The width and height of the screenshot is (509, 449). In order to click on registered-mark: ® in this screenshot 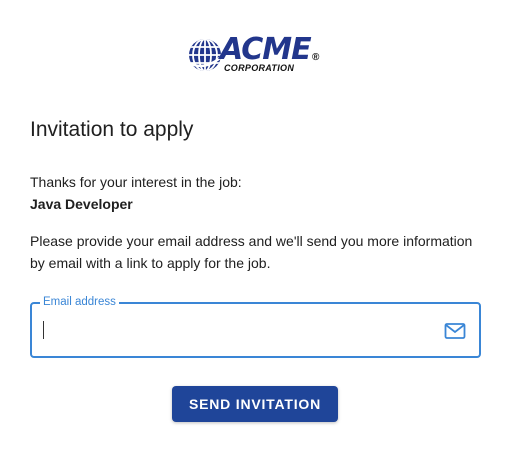, I will do `click(316, 57)`.